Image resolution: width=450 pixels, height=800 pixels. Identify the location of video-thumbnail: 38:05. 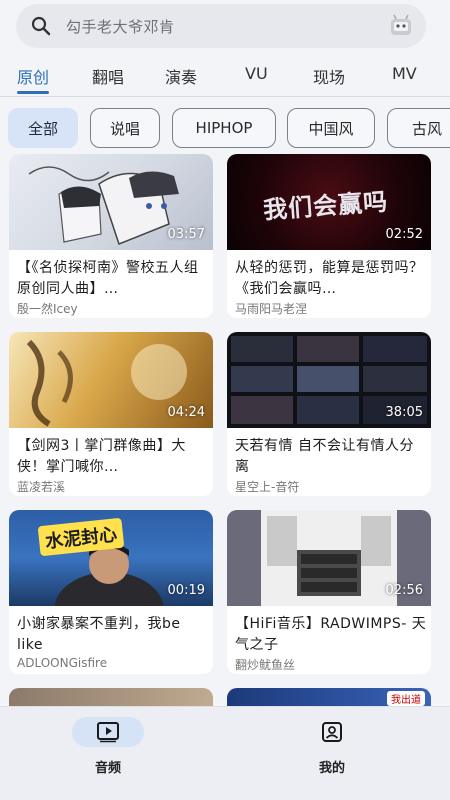
(329, 380).